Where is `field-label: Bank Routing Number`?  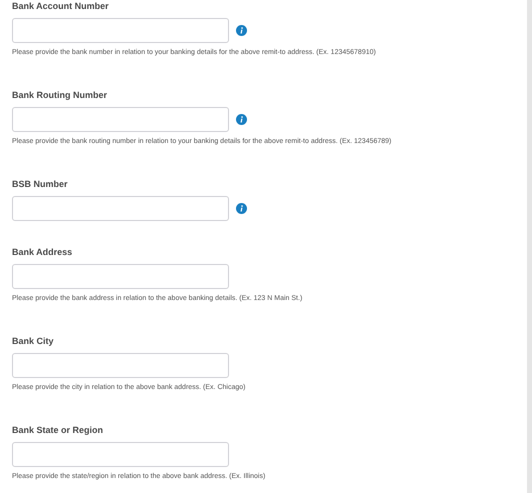
field-label: Bank Routing Number is located at coordinates (60, 95).